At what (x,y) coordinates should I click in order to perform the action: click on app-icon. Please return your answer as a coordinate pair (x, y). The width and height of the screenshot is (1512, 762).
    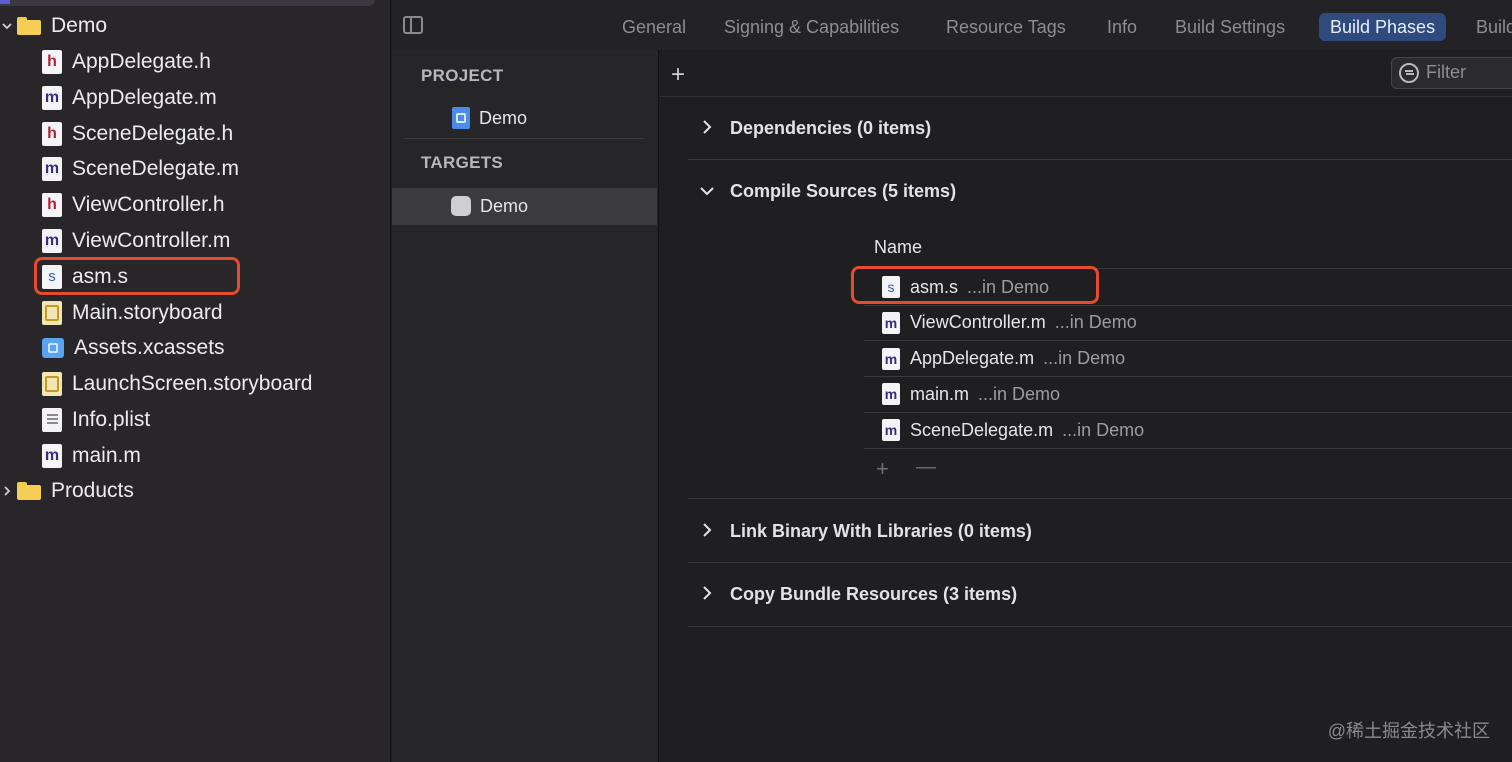
    Looking at the image, I should click on (461, 206).